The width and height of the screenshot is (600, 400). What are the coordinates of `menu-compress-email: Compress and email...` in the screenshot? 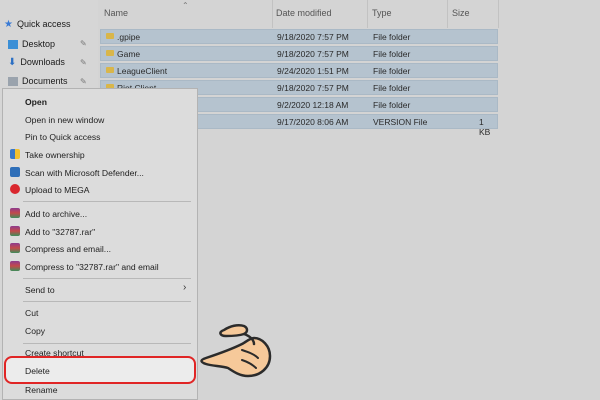 It's located at (68, 249).